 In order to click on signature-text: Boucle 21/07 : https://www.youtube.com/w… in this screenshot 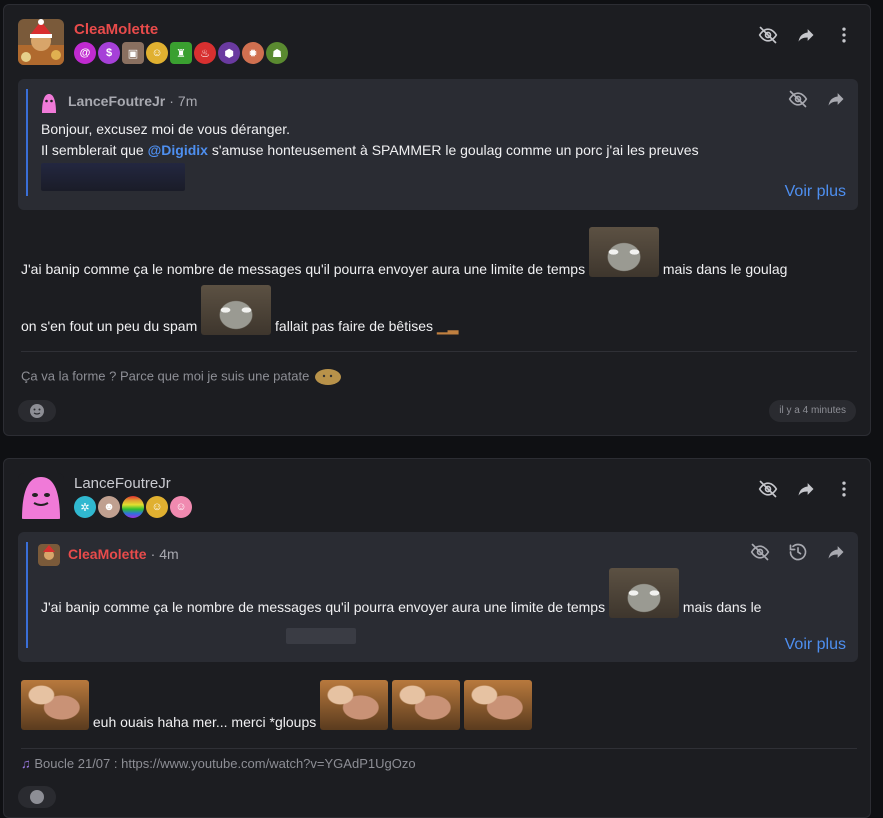, I will do `click(224, 763)`.